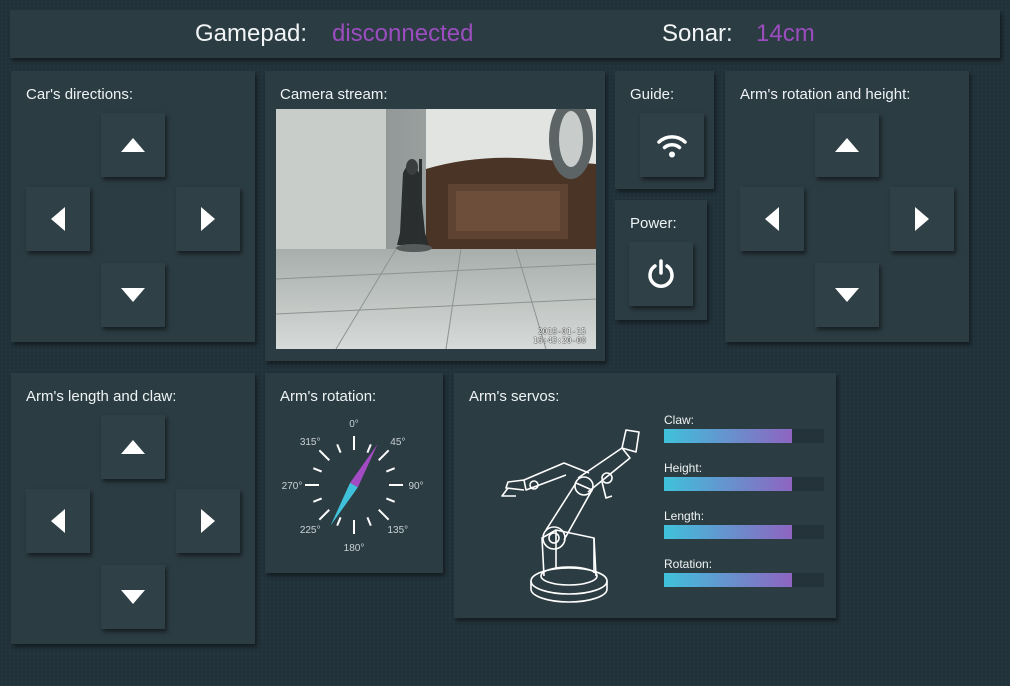  I want to click on timestamp-time: 16:43:20-00, so click(559, 340).